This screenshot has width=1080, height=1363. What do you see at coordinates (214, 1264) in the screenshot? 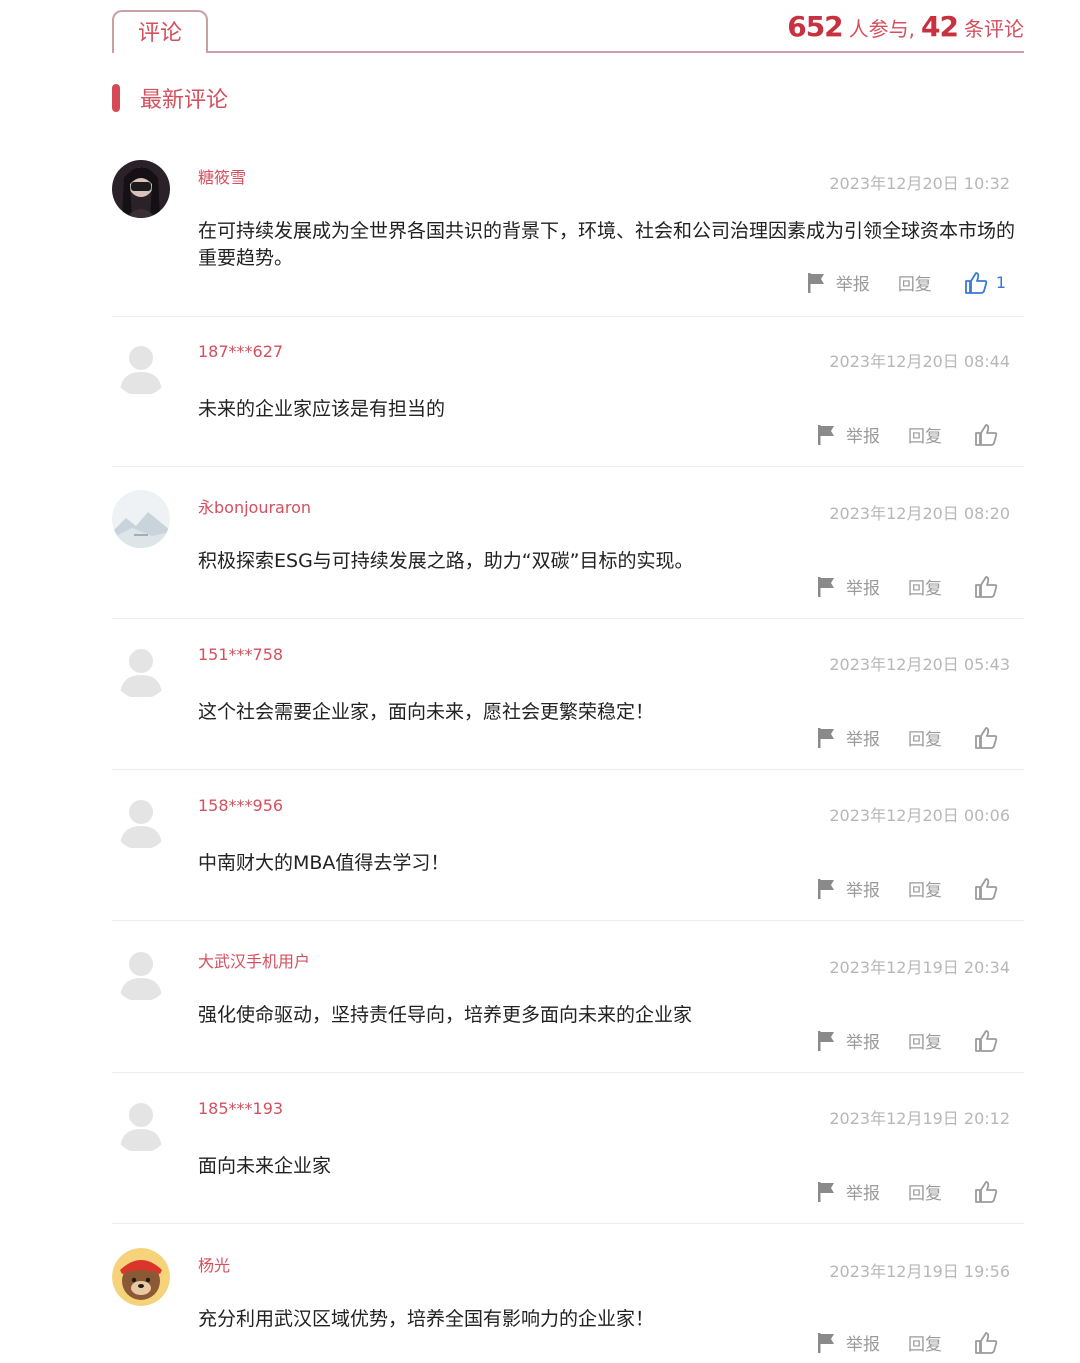
I see `comment-username: 杨光` at bounding box center [214, 1264].